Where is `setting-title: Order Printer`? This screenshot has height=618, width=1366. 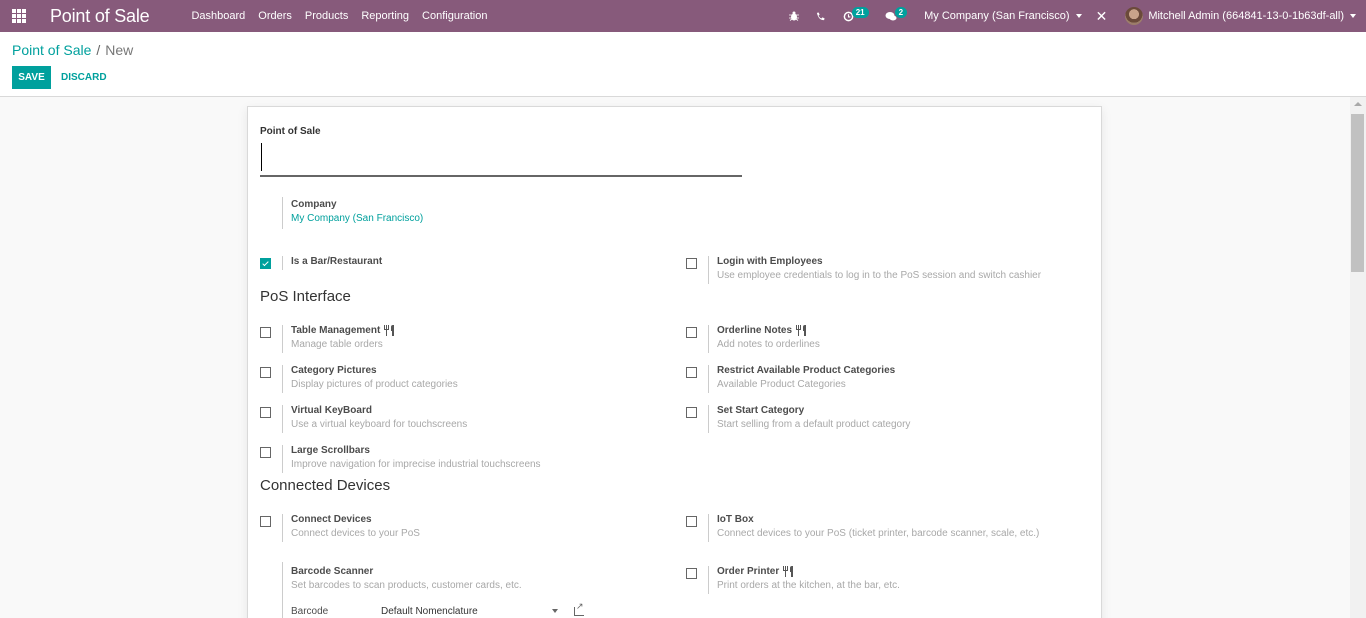
setting-title: Order Printer is located at coordinates (755, 571).